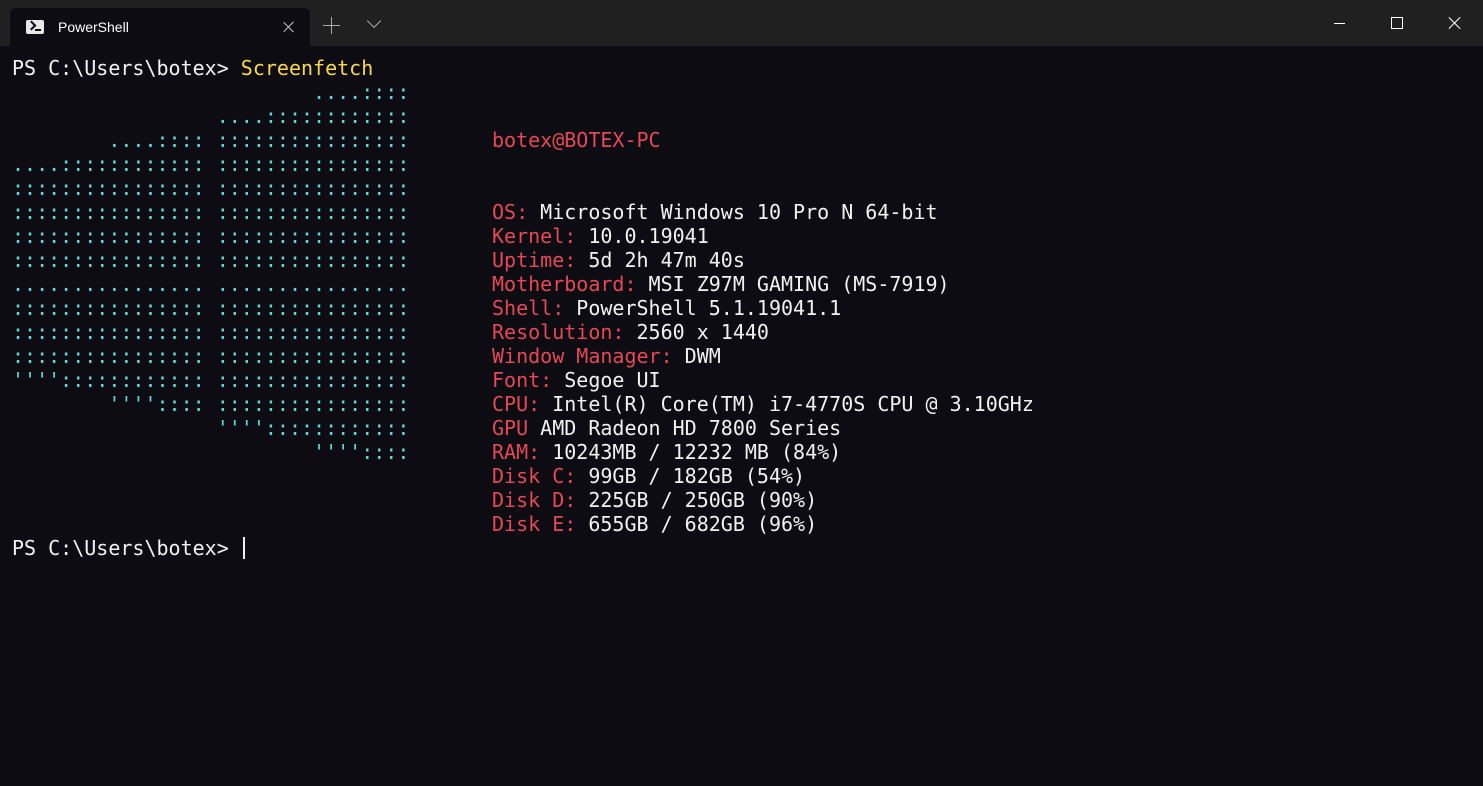  I want to click on info-value: DWM, so click(702, 356).